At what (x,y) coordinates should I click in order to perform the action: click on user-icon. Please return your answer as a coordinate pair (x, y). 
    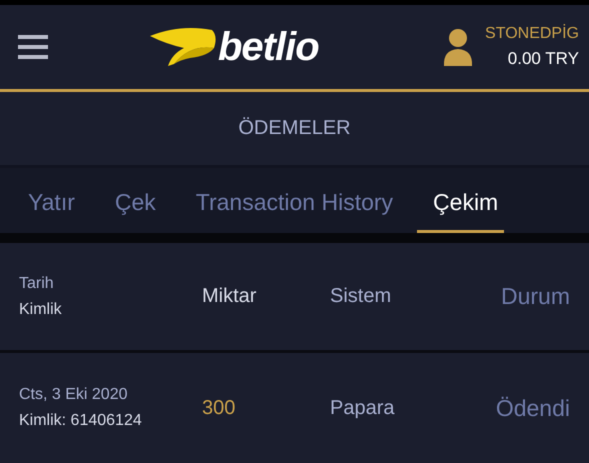
    Looking at the image, I should click on (458, 47).